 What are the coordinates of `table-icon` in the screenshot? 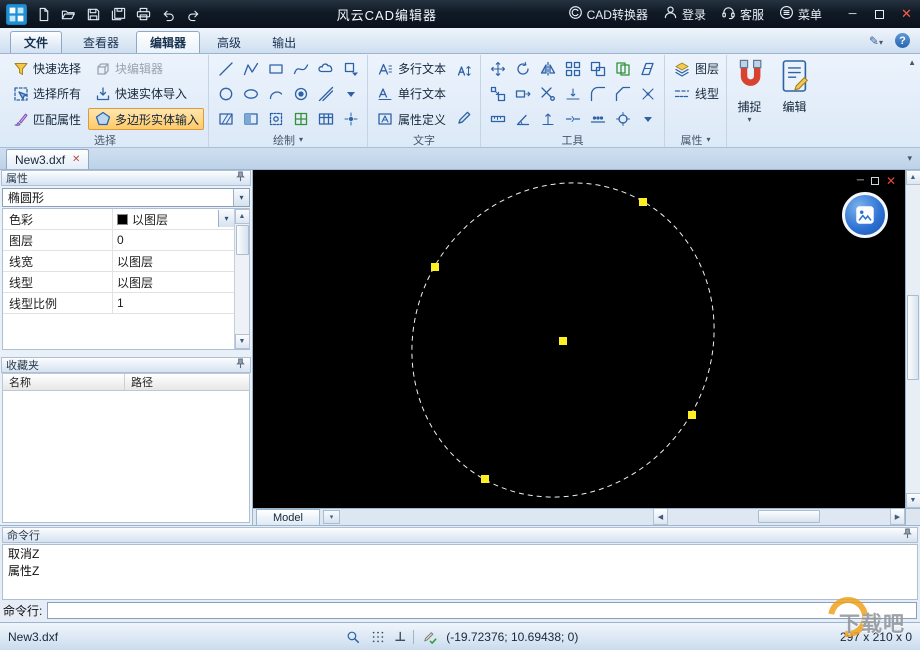 It's located at (325, 119).